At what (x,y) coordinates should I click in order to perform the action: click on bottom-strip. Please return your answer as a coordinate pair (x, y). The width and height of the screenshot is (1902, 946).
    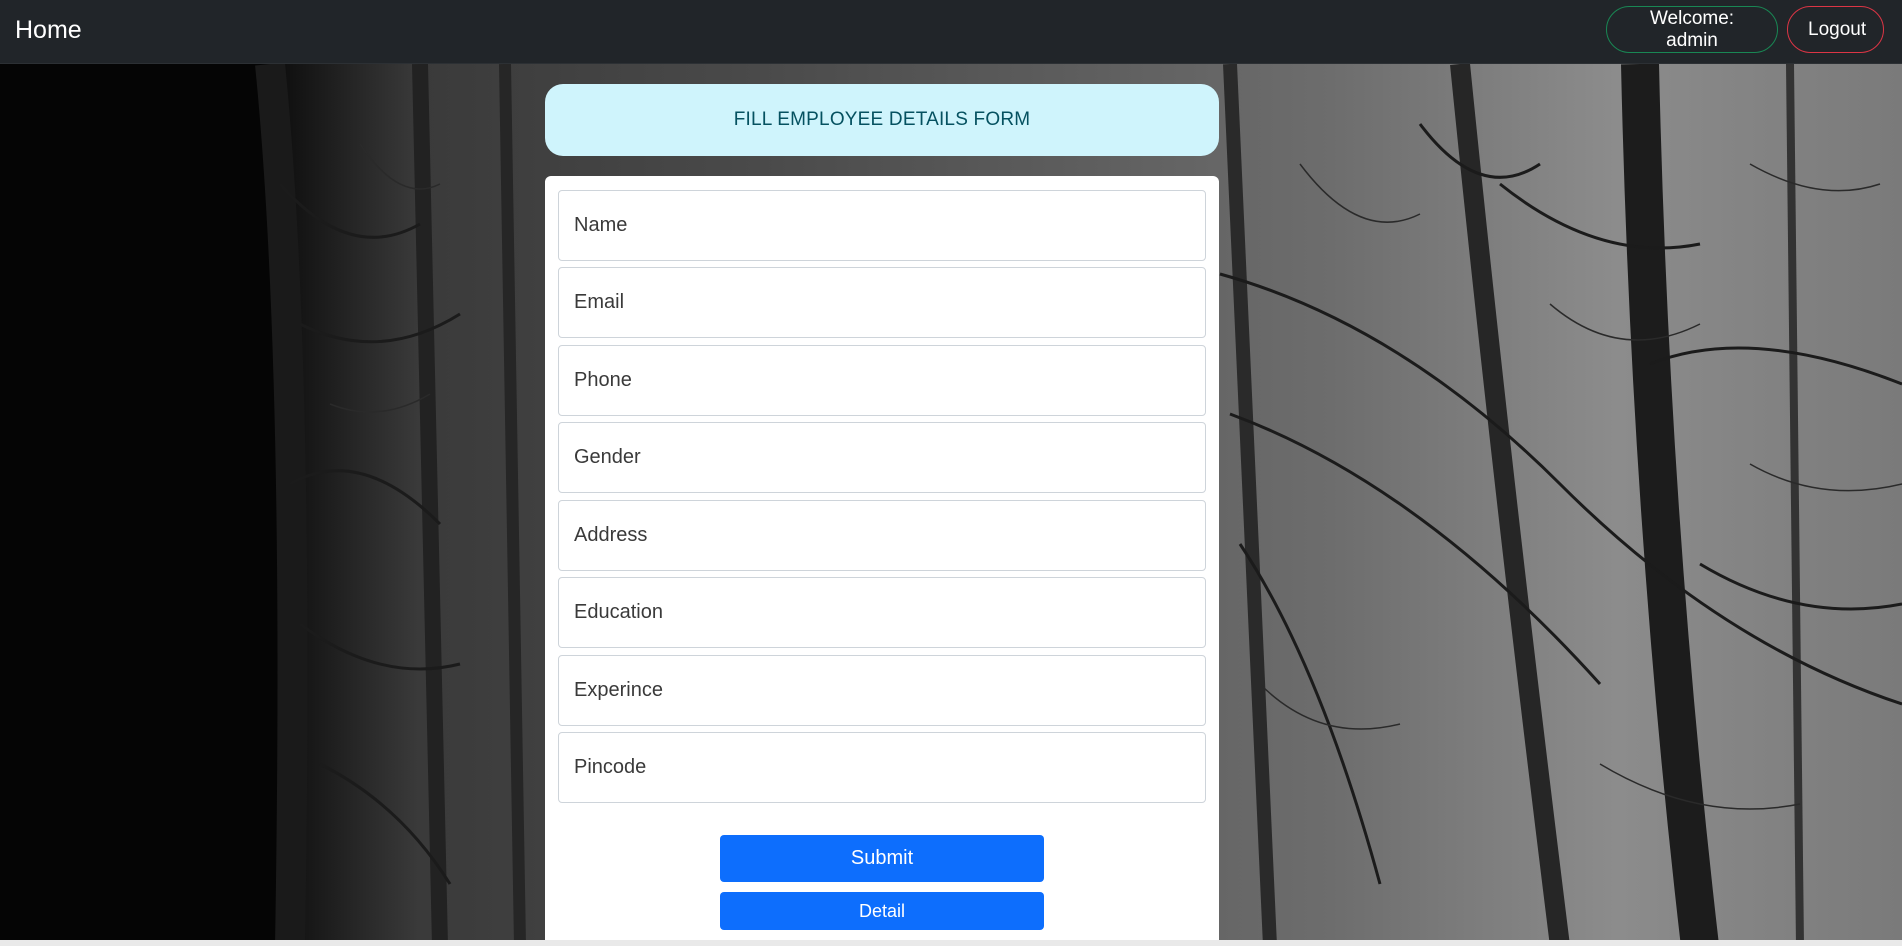
    Looking at the image, I should click on (951, 943).